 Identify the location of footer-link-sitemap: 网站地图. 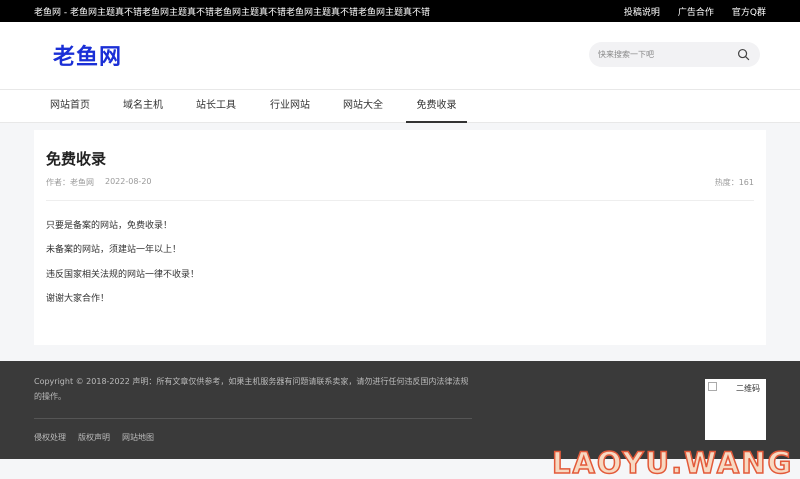
(138, 437).